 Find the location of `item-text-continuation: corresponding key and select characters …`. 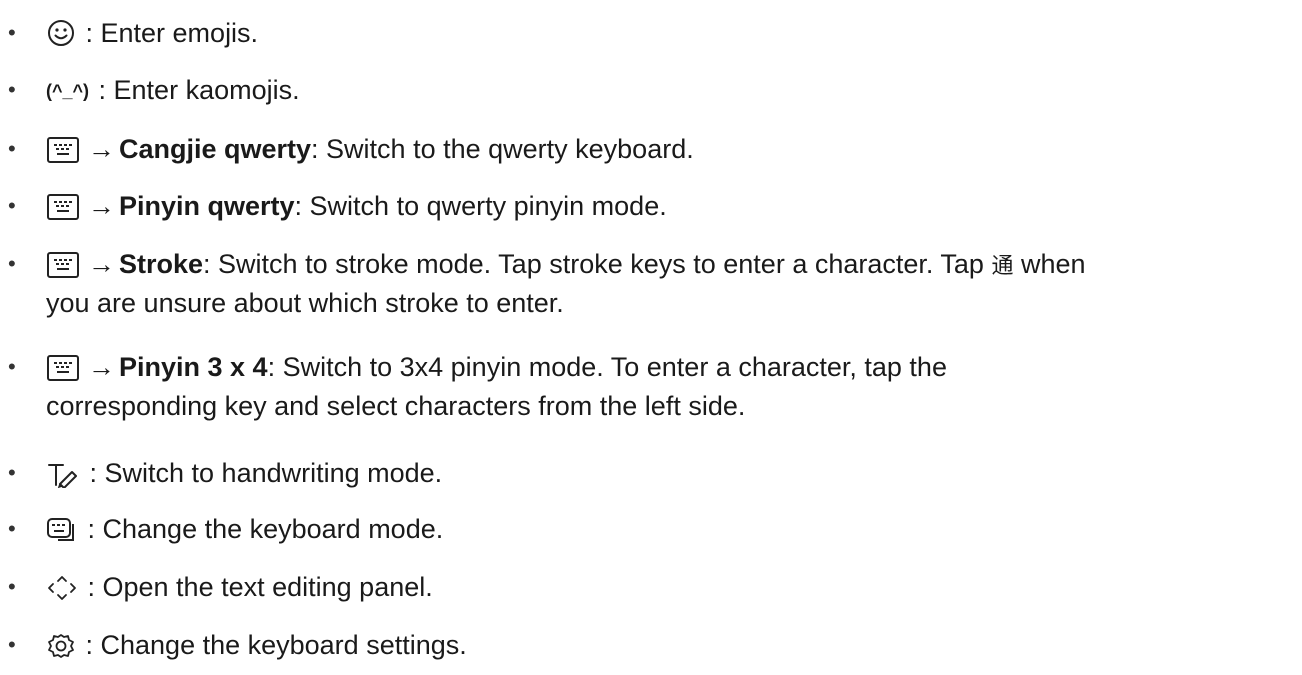

item-text-continuation: corresponding key and select characters … is located at coordinates (396, 406).